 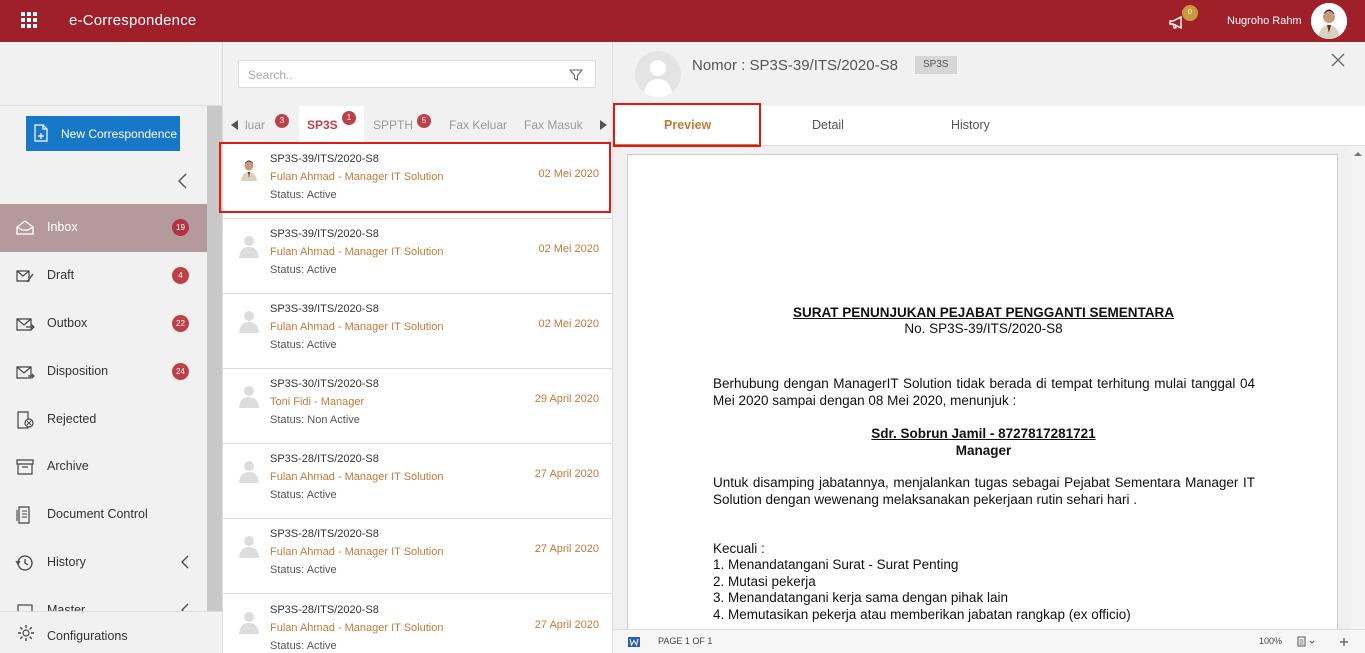 What do you see at coordinates (324, 534) in the screenshot?
I see `correspondence-number: SP3S-28/ITS/2020-S8` at bounding box center [324, 534].